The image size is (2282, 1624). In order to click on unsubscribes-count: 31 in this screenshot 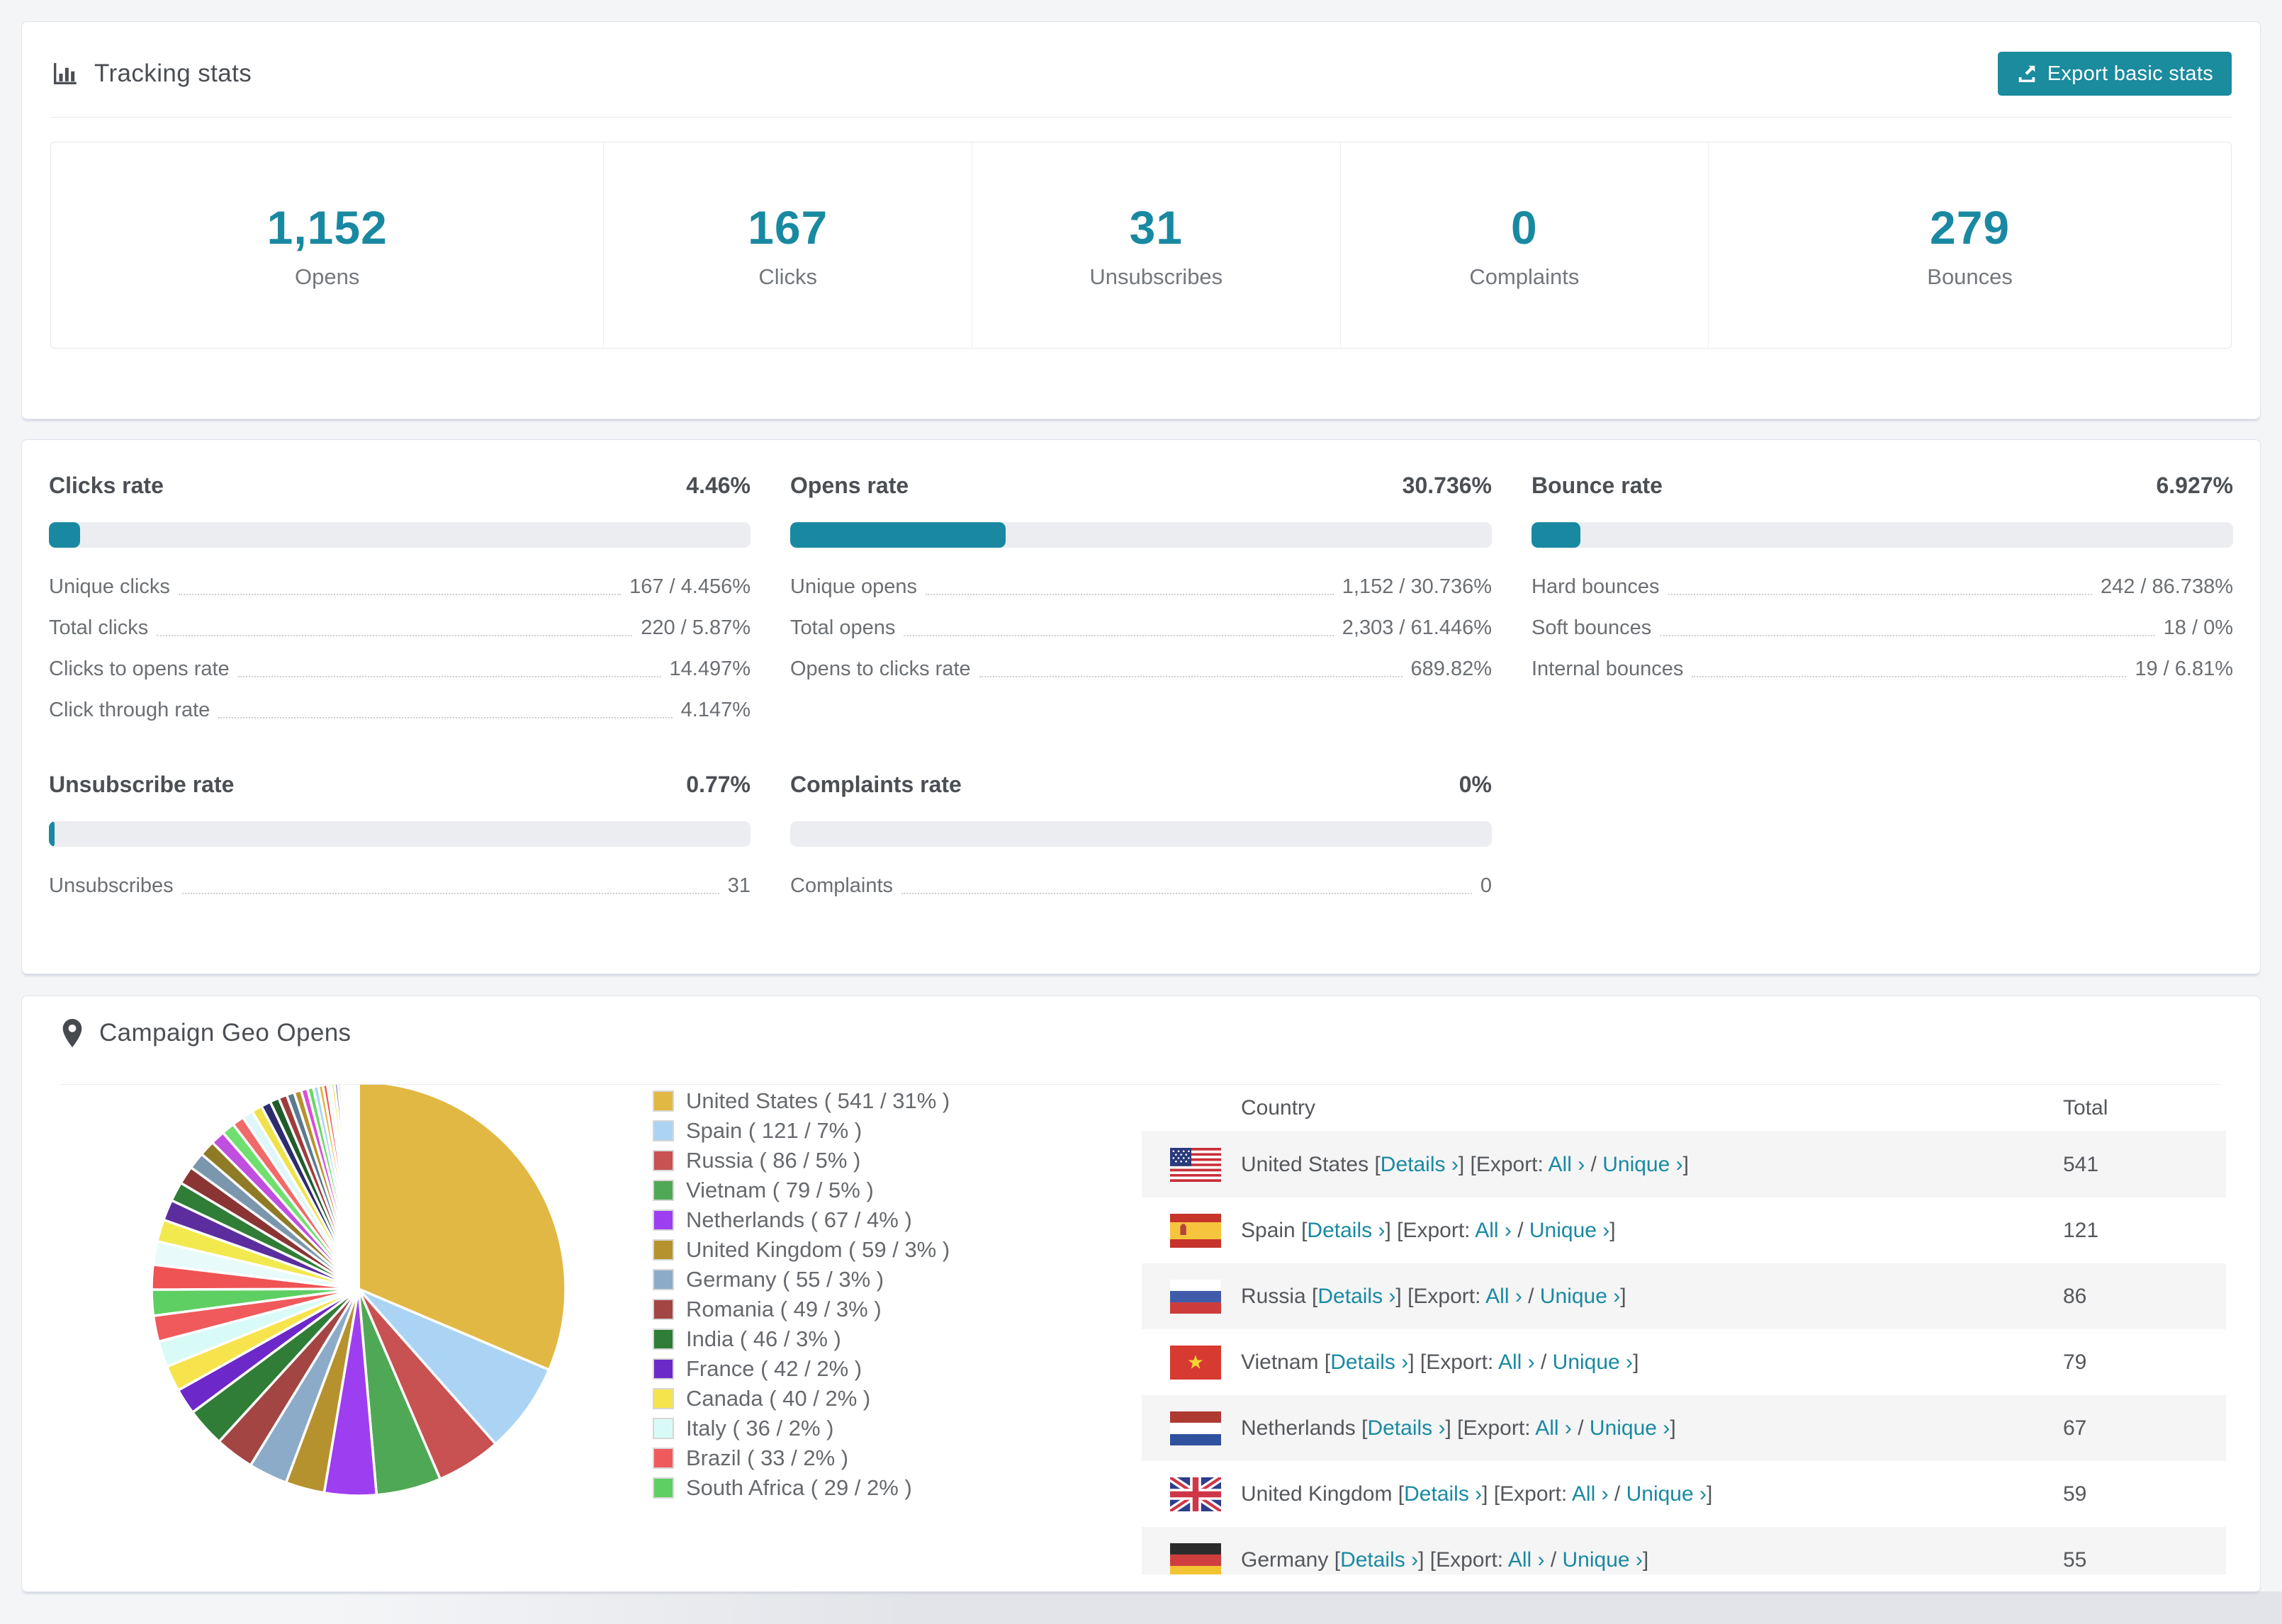, I will do `click(1156, 228)`.